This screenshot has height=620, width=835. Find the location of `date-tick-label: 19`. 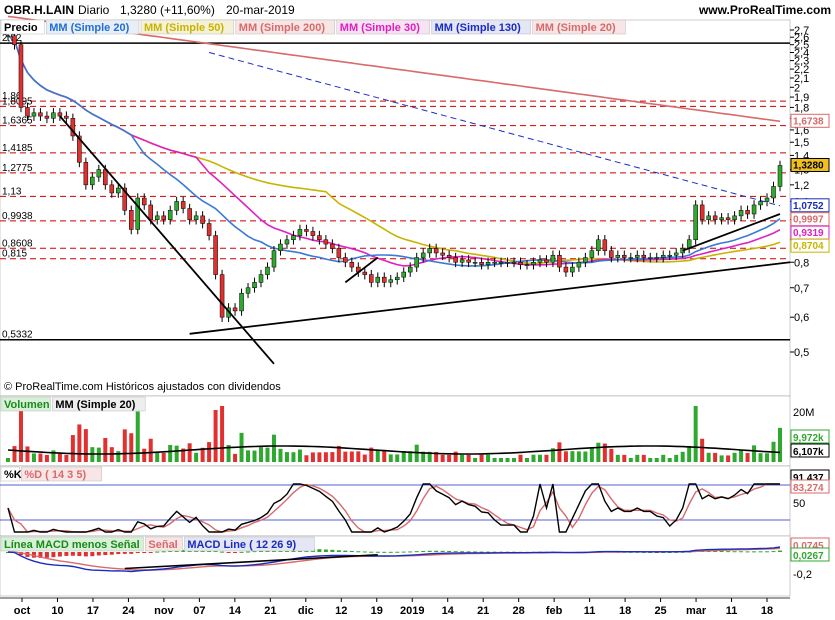

date-tick-label: 19 is located at coordinates (377, 611).